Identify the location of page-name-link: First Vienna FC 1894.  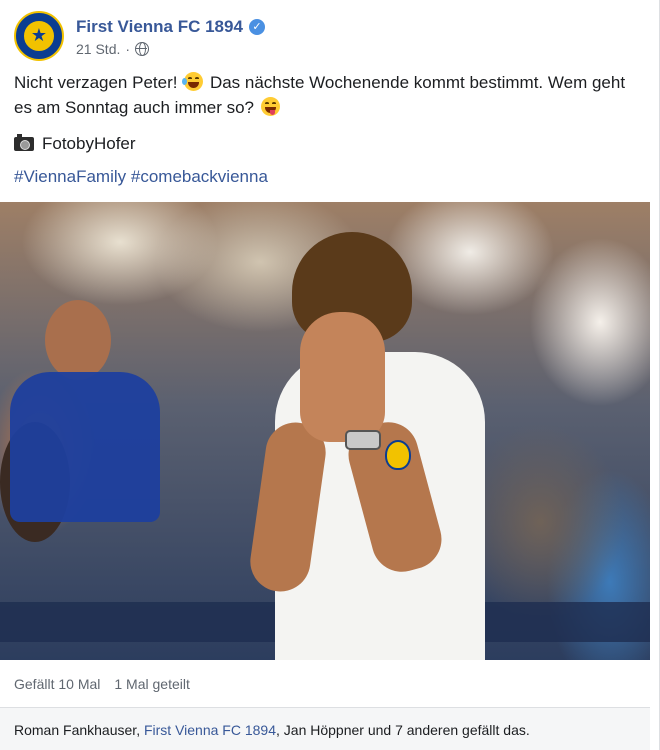
(159, 27).